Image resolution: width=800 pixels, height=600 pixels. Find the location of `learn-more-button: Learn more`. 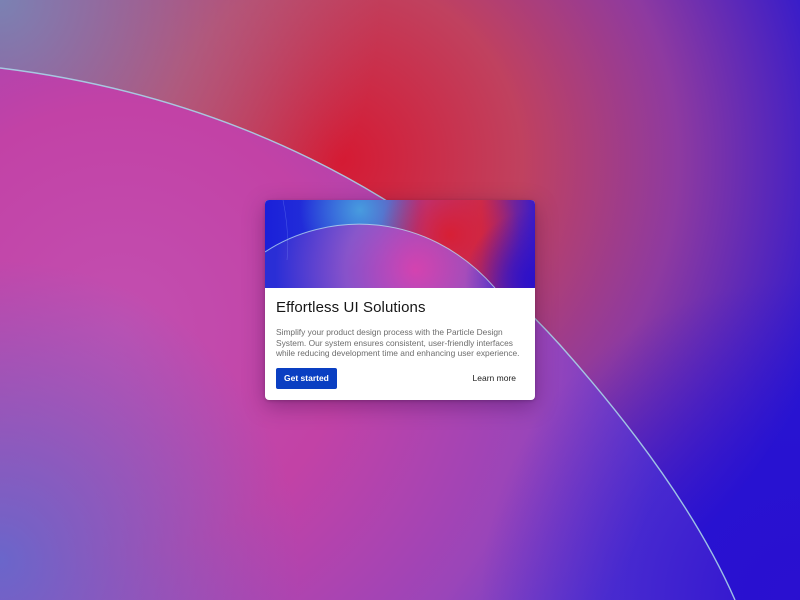

learn-more-button: Learn more is located at coordinates (494, 378).